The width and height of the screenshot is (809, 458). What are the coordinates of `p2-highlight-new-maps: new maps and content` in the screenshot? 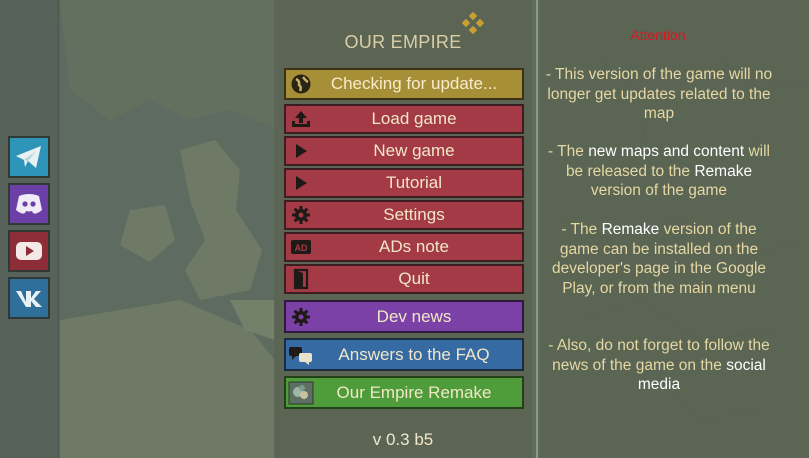 It's located at (666, 151).